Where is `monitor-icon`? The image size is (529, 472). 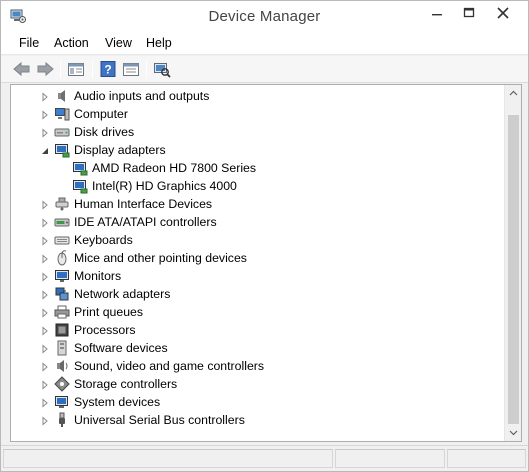 monitor-icon is located at coordinates (62, 276).